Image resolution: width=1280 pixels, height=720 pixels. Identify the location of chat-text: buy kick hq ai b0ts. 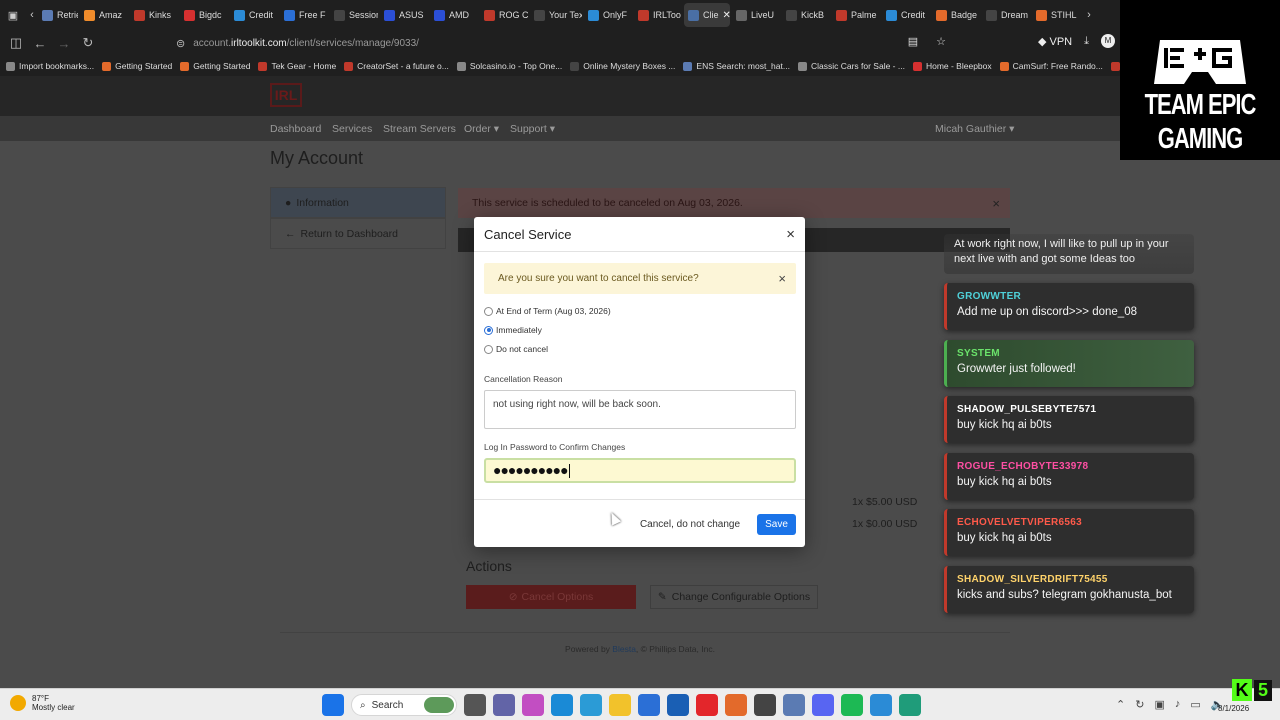
(1004, 538).